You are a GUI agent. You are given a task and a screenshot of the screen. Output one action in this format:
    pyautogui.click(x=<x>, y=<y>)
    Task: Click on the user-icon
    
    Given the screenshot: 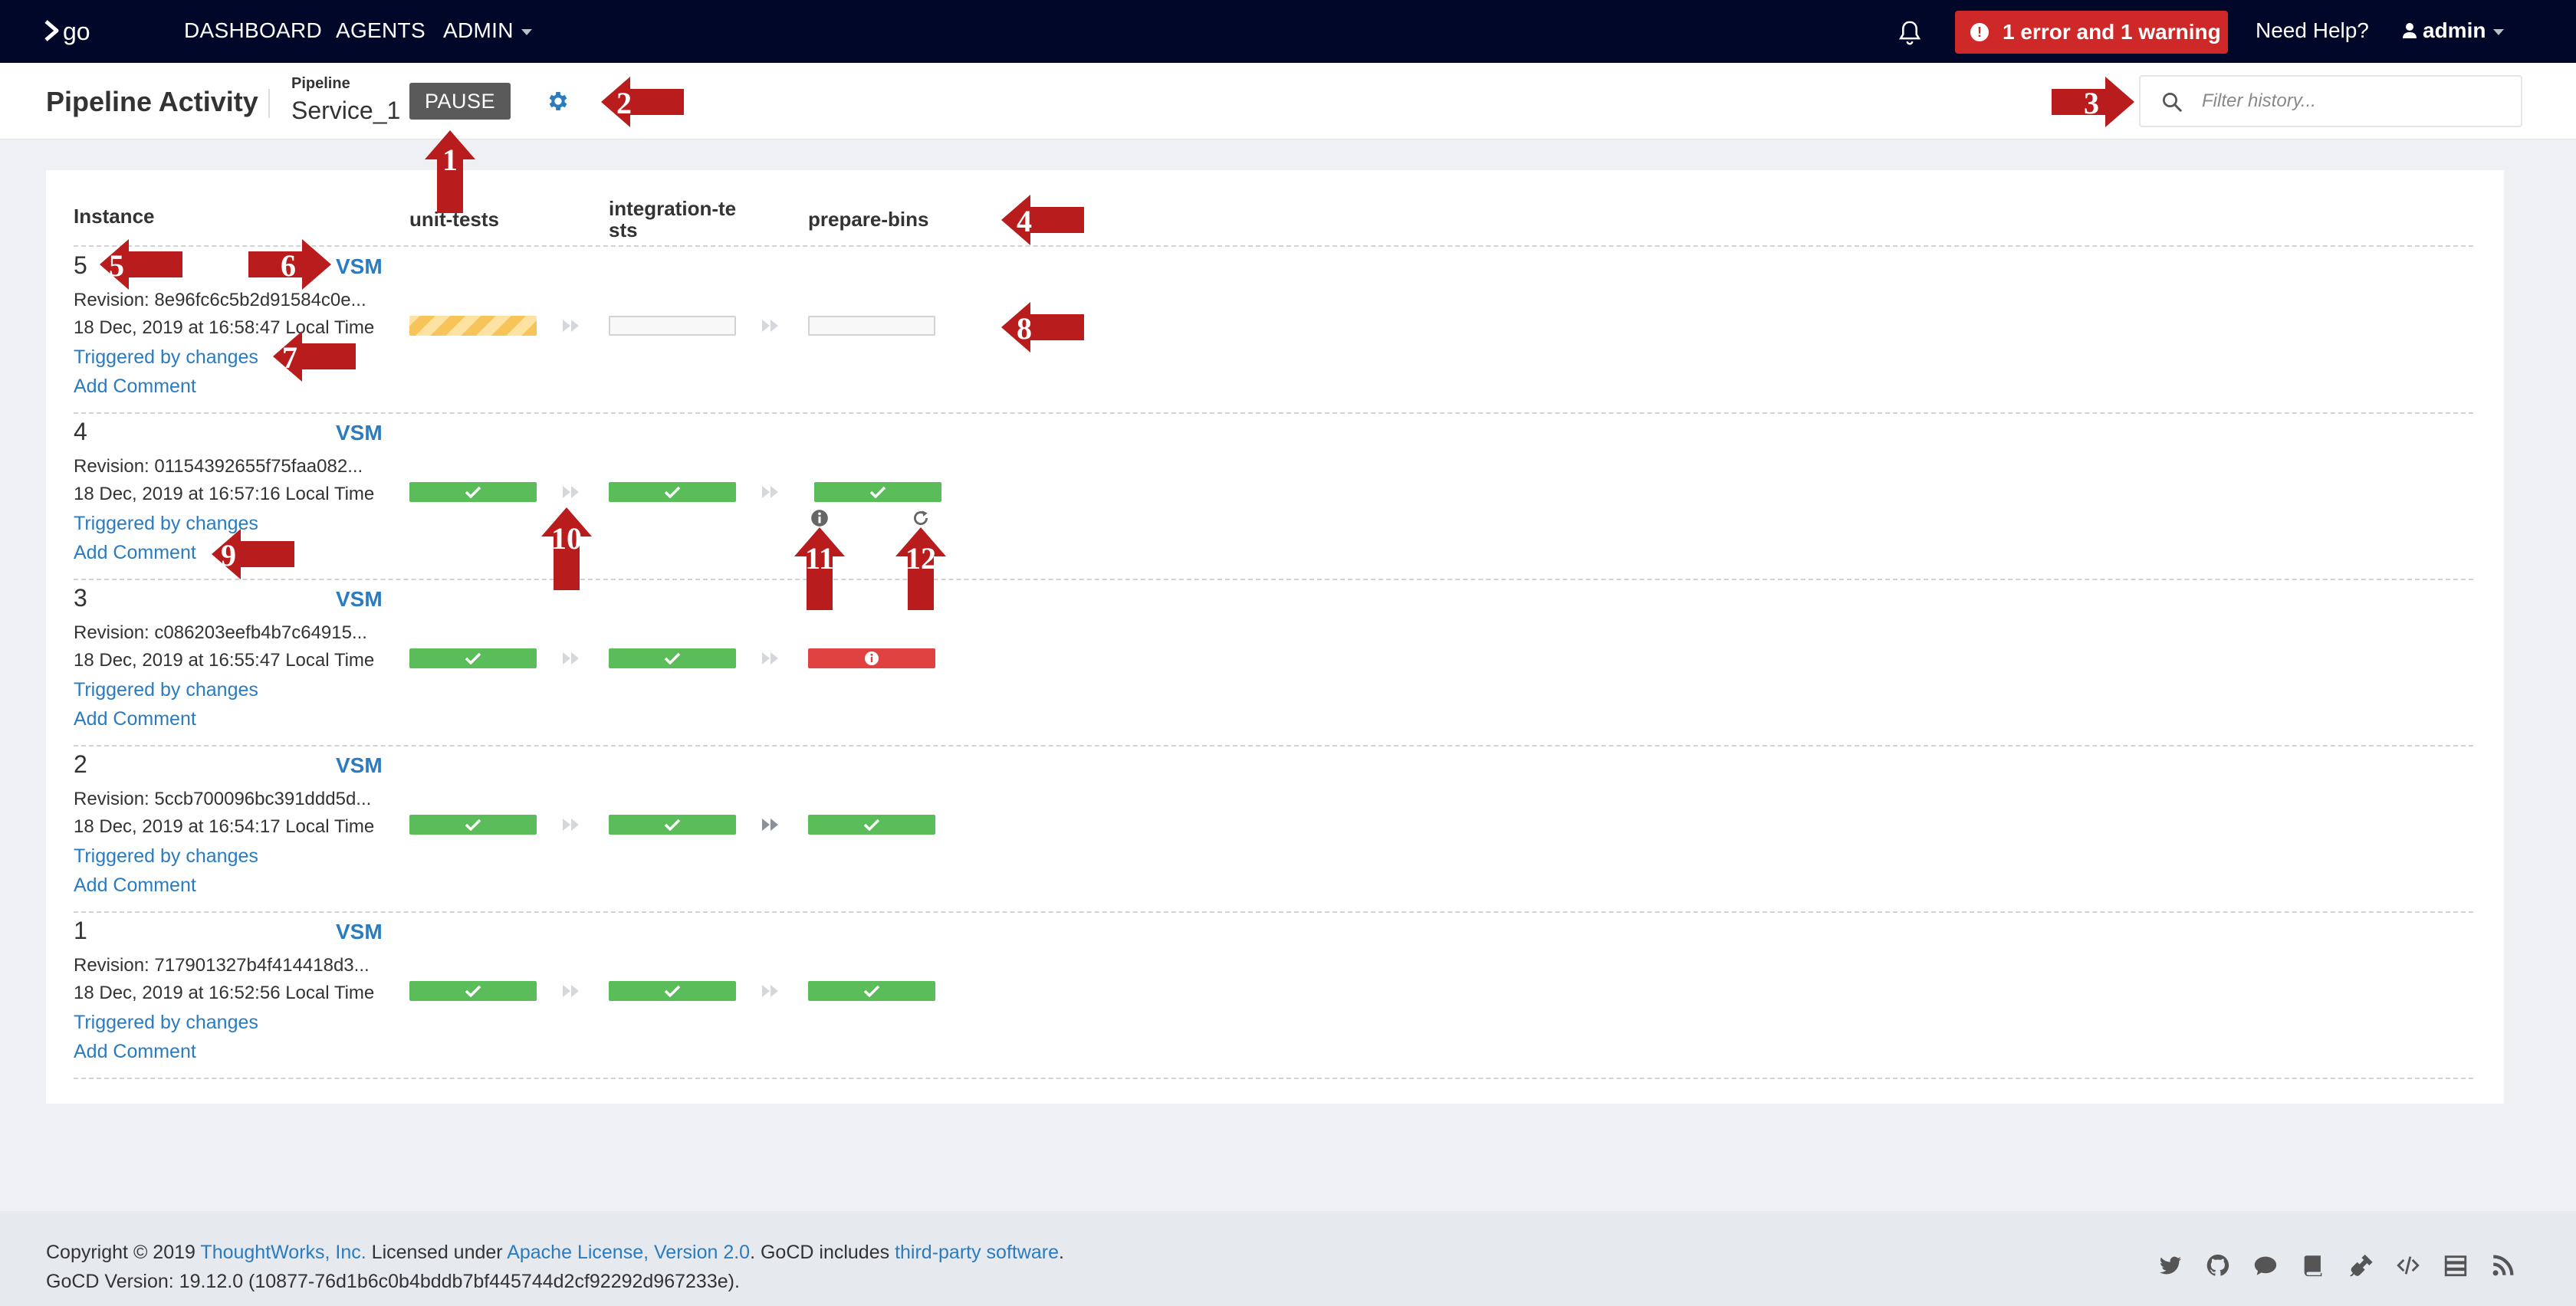 What is the action you would take?
    pyautogui.click(x=2410, y=30)
    